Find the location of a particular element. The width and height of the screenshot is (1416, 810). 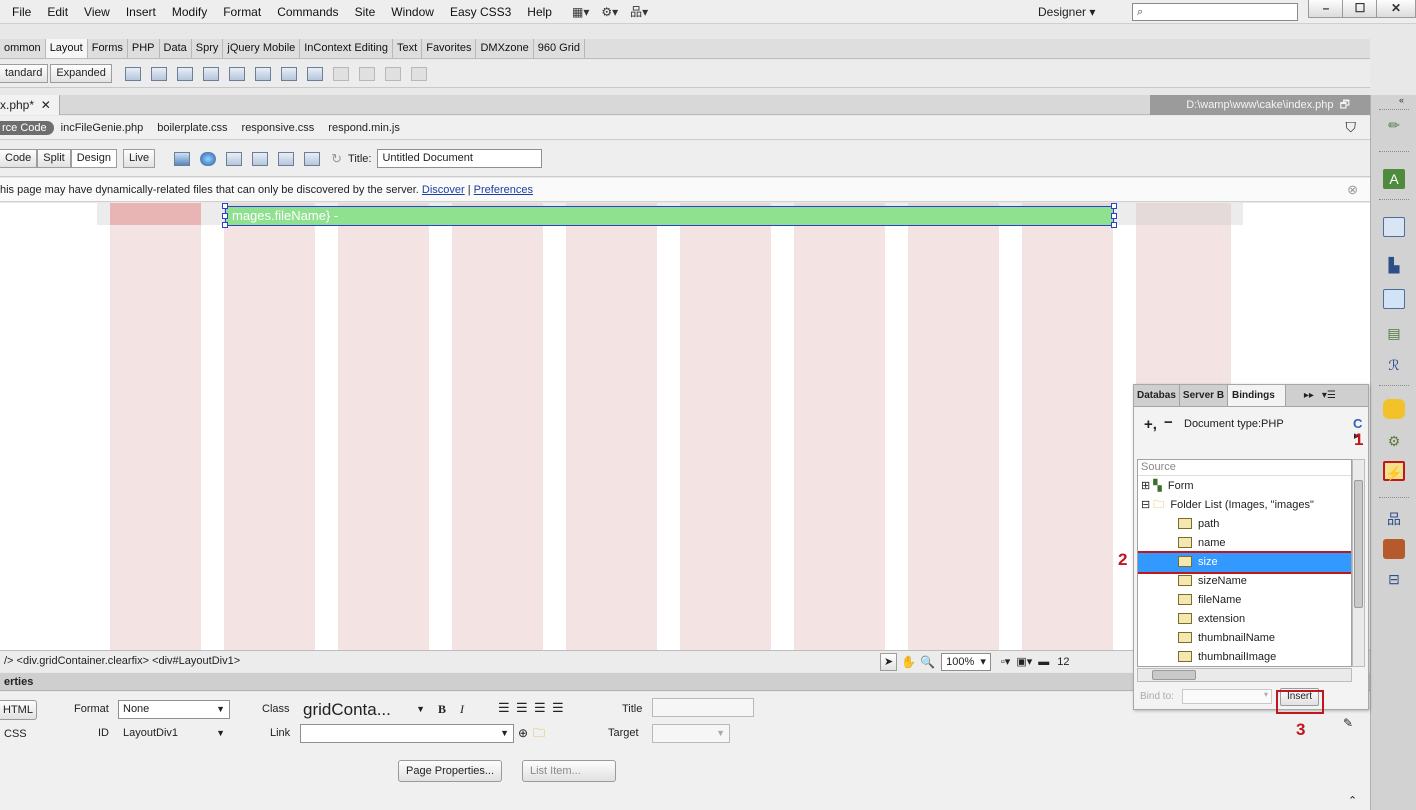

refresh-icon: ↻ is located at coordinates (336, 159).